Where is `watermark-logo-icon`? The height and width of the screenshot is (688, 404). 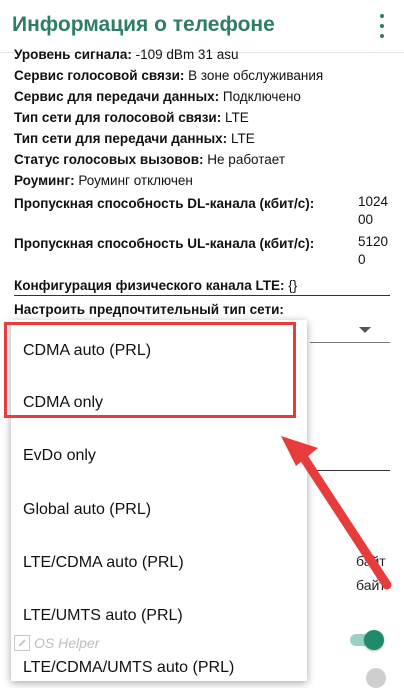
watermark-logo-icon is located at coordinates (22, 643).